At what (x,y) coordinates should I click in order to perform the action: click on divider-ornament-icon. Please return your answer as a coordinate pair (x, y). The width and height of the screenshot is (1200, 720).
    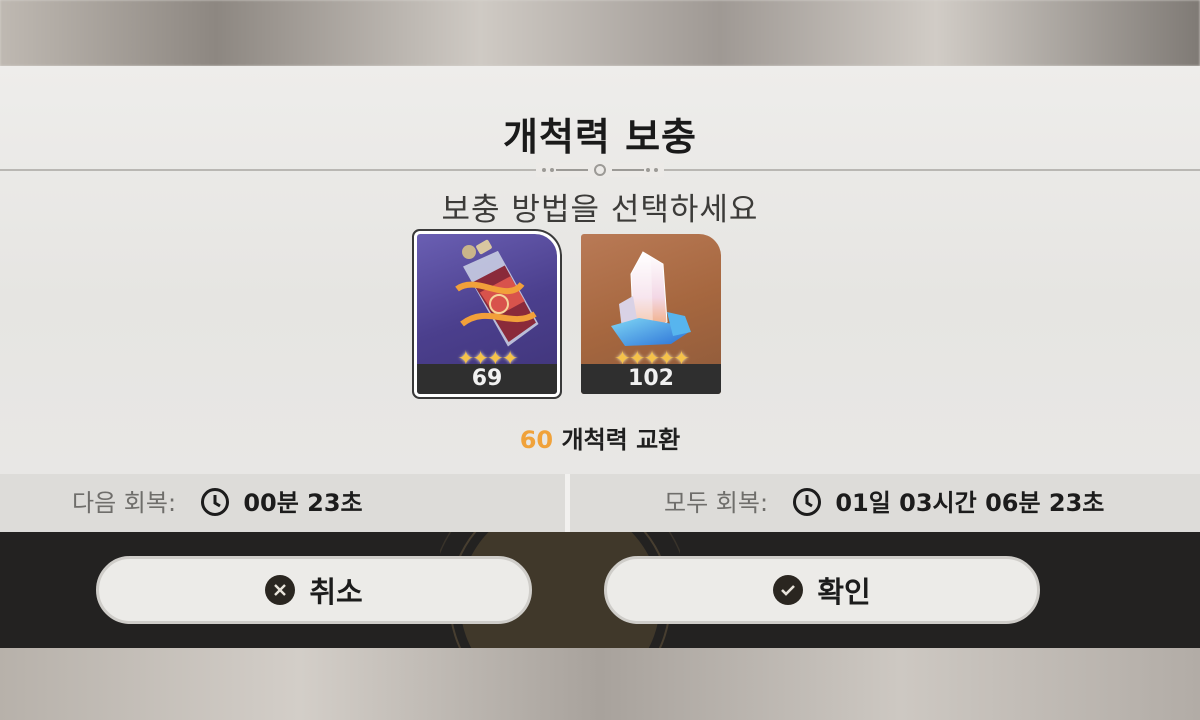
    Looking at the image, I should click on (600, 170).